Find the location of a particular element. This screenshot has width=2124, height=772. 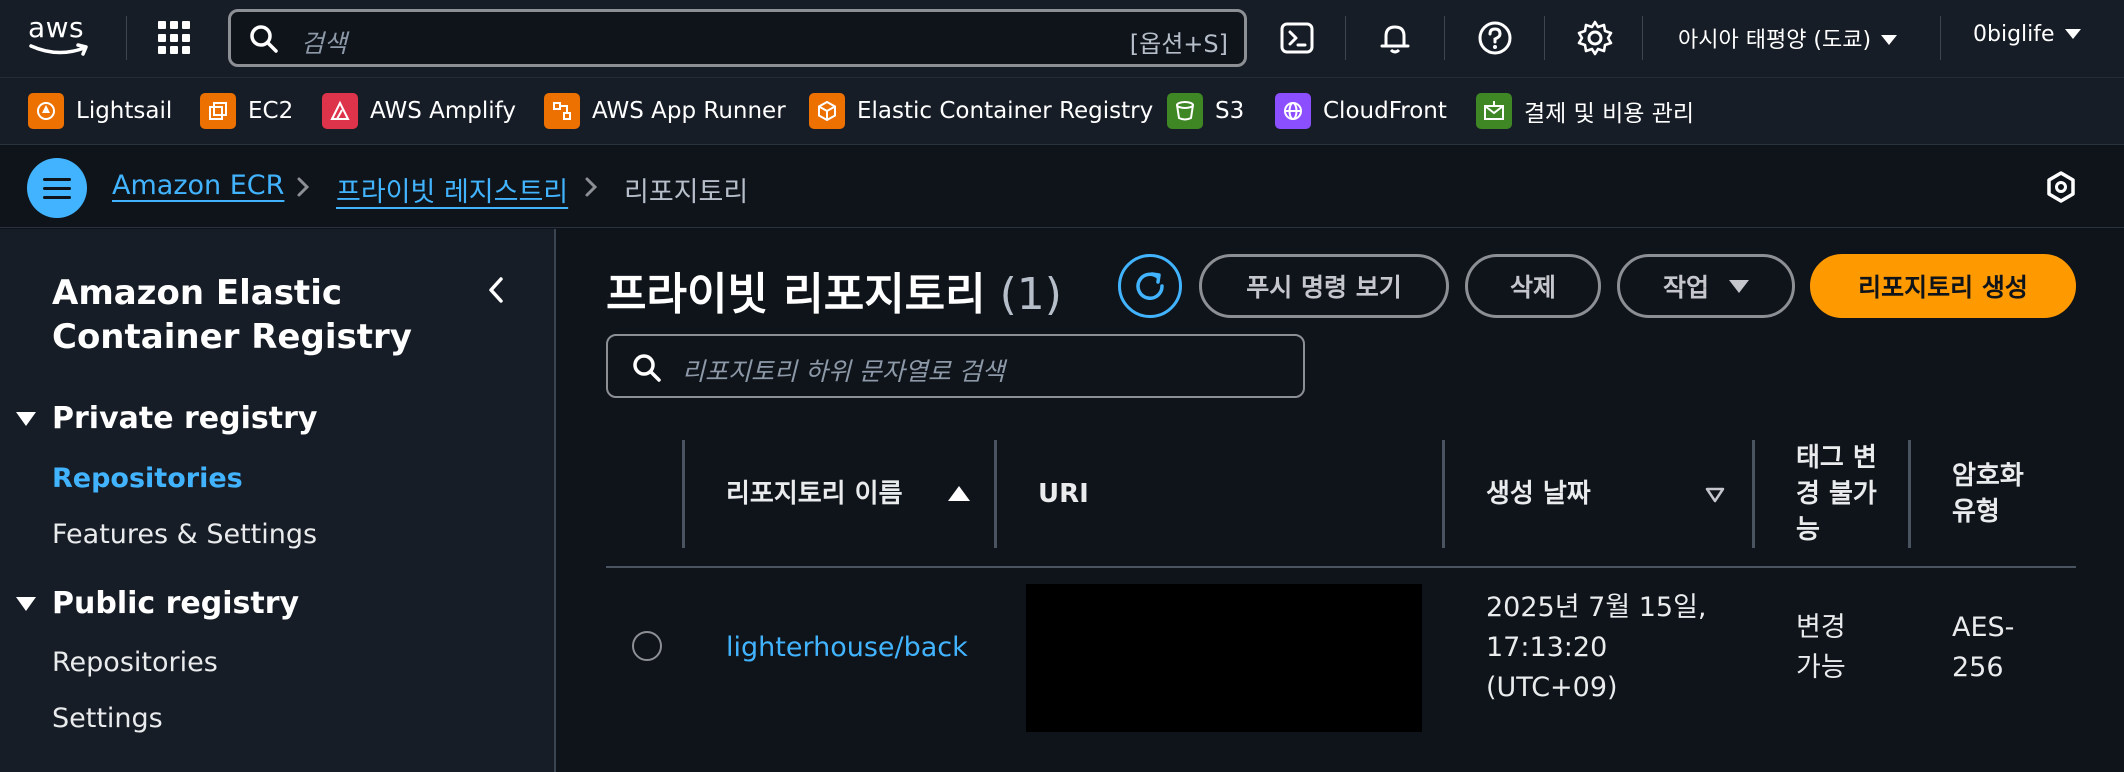

help-icon is located at coordinates (1495, 38).